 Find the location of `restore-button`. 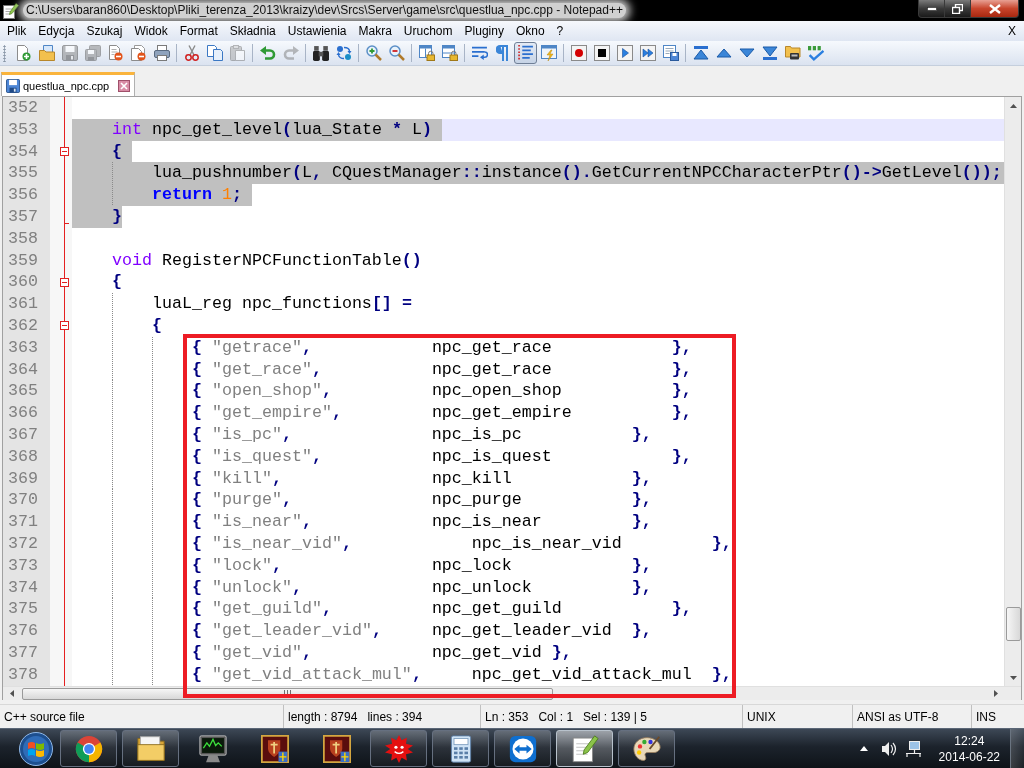

restore-button is located at coordinates (958, 9).